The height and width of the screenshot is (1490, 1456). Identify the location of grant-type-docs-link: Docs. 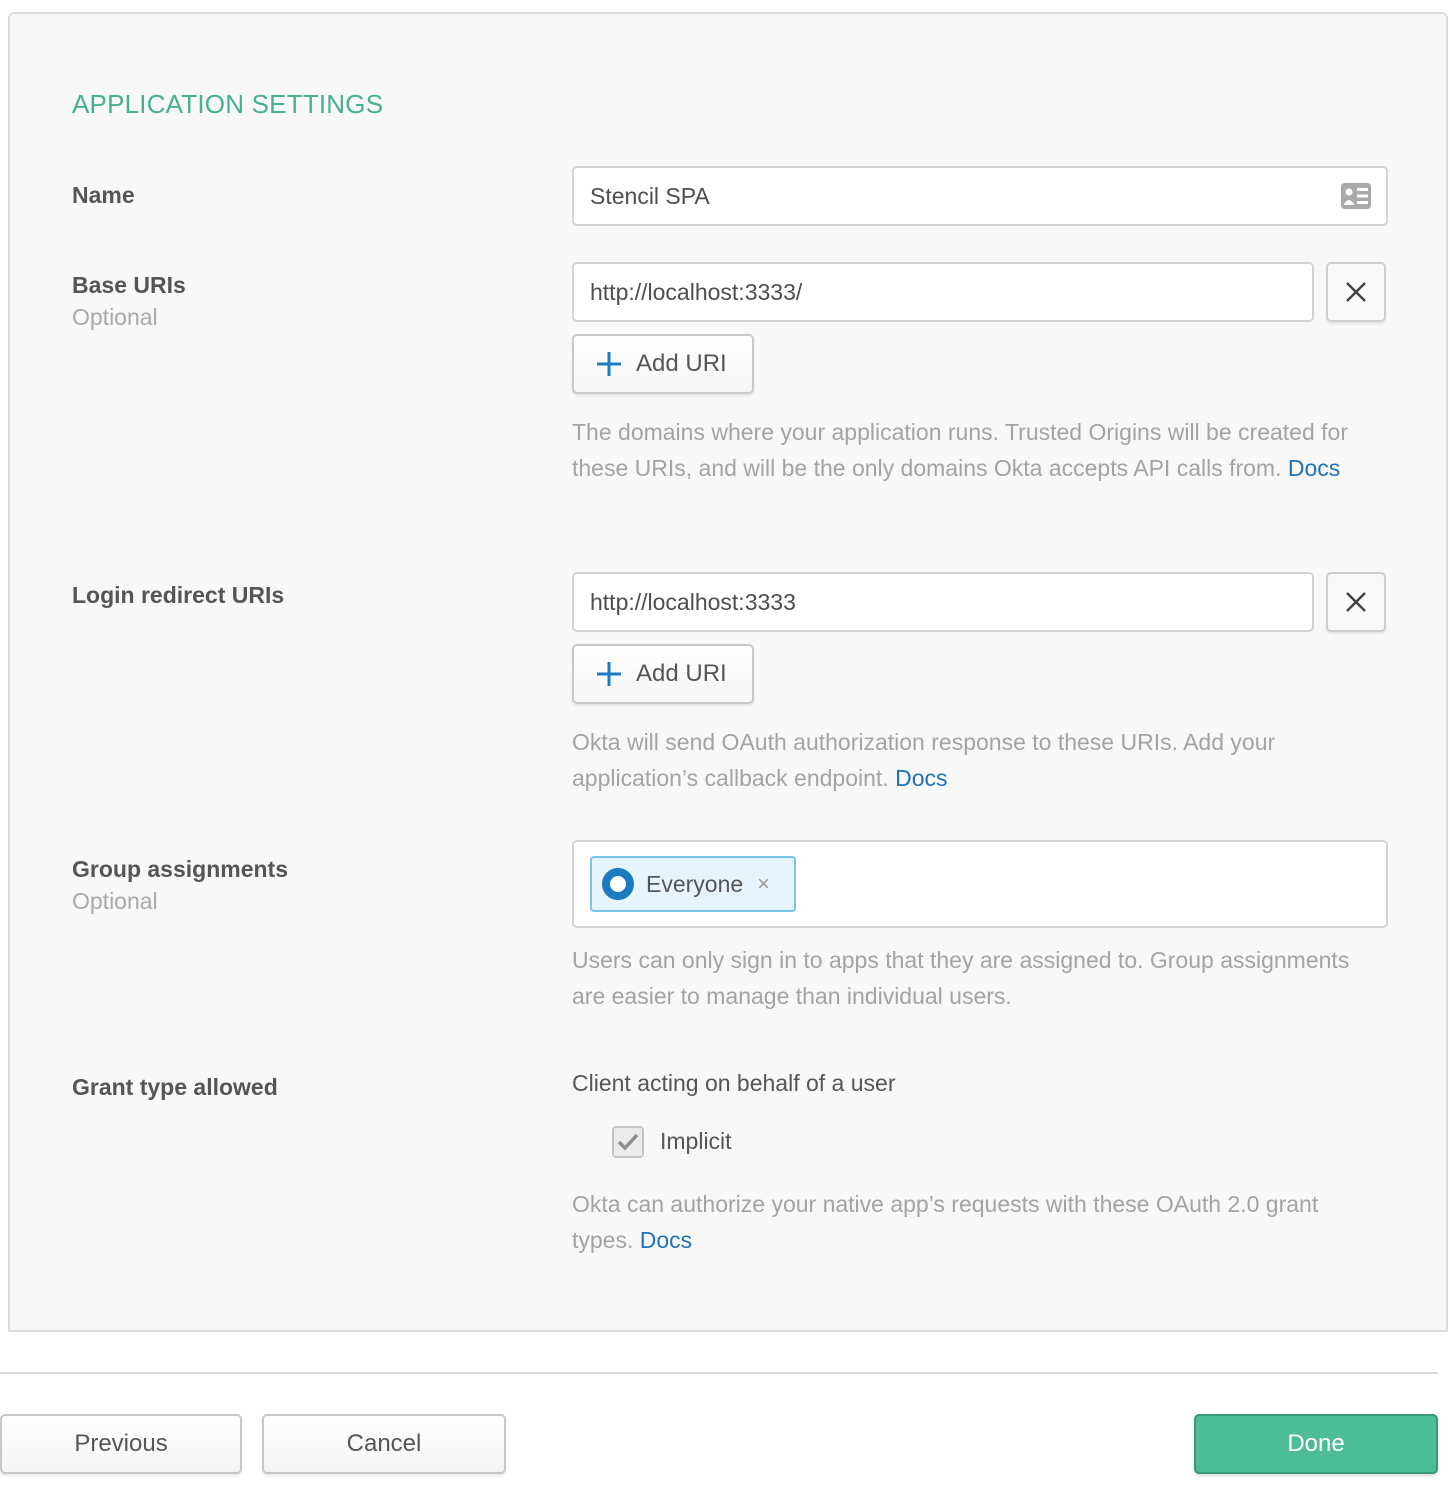
(666, 1240).